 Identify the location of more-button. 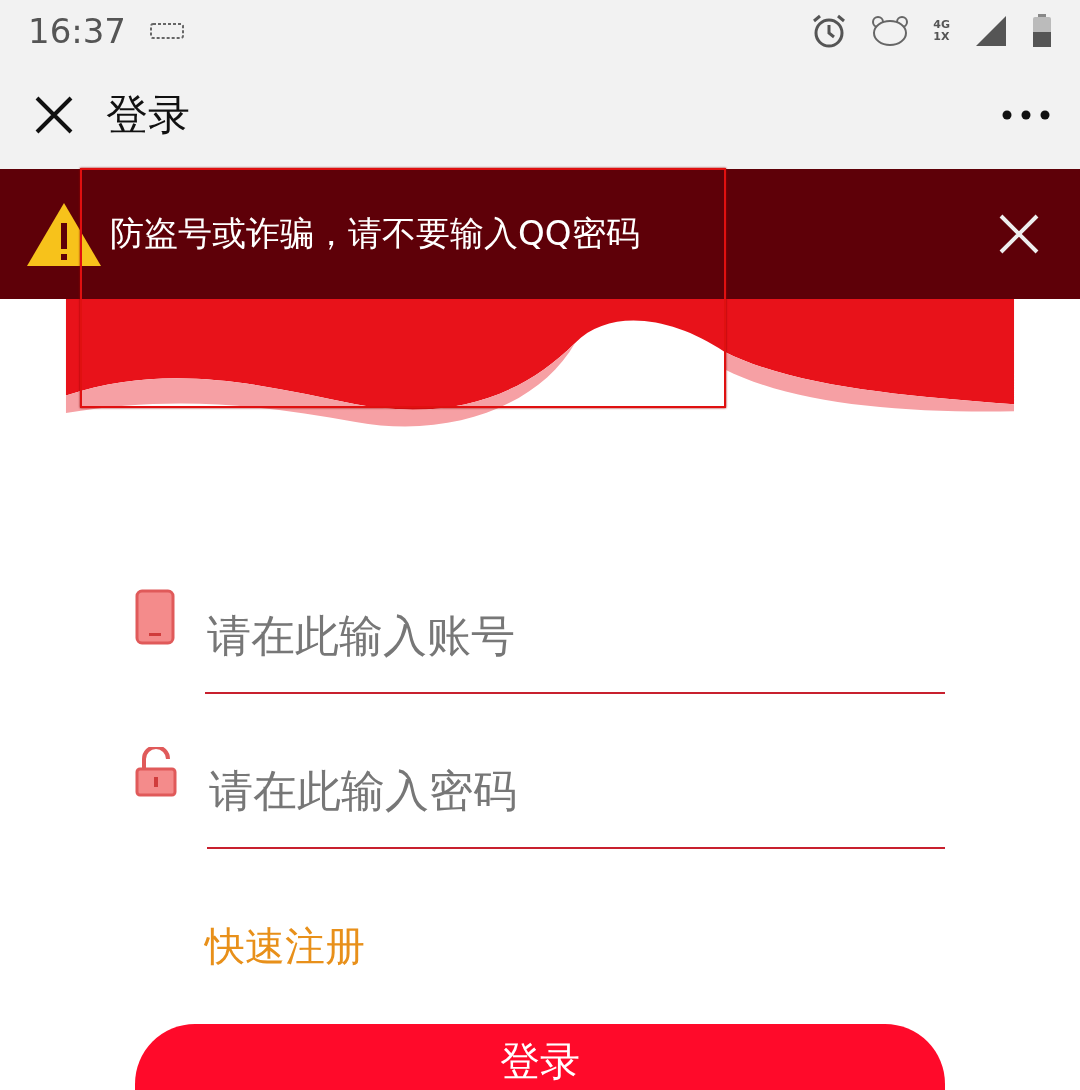
(1026, 115).